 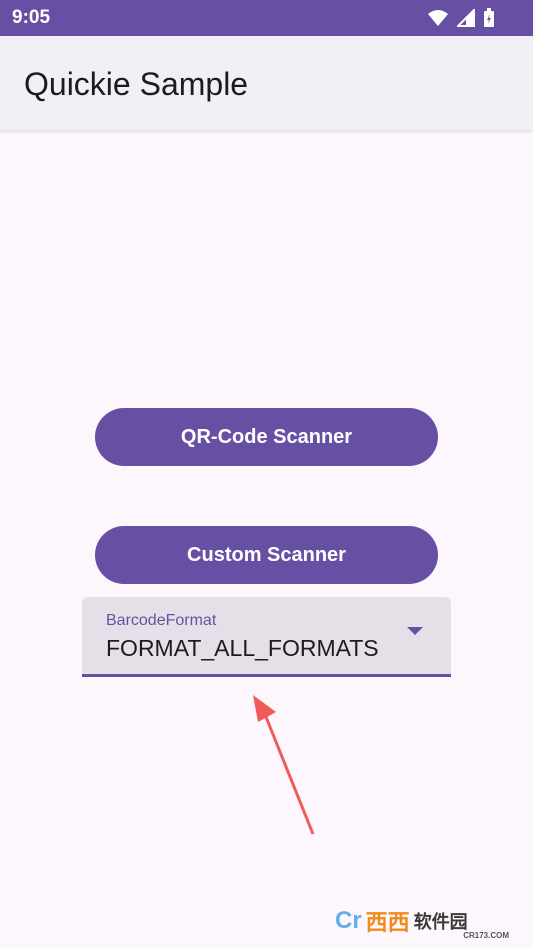 I want to click on watermark-prefix: Cr, so click(x=348, y=920).